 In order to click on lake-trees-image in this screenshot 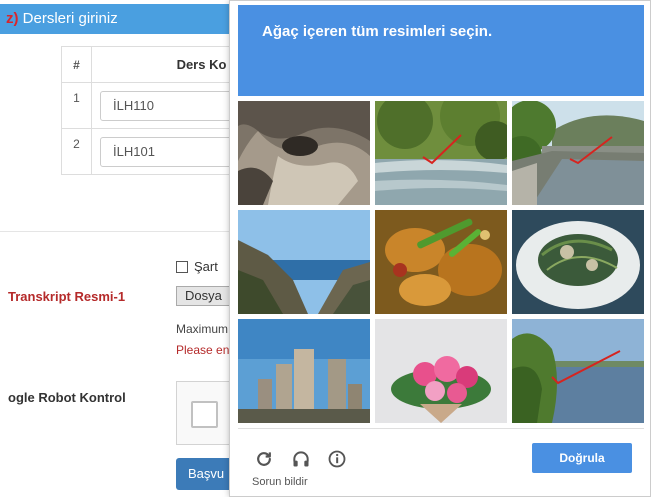, I will do `click(578, 371)`.